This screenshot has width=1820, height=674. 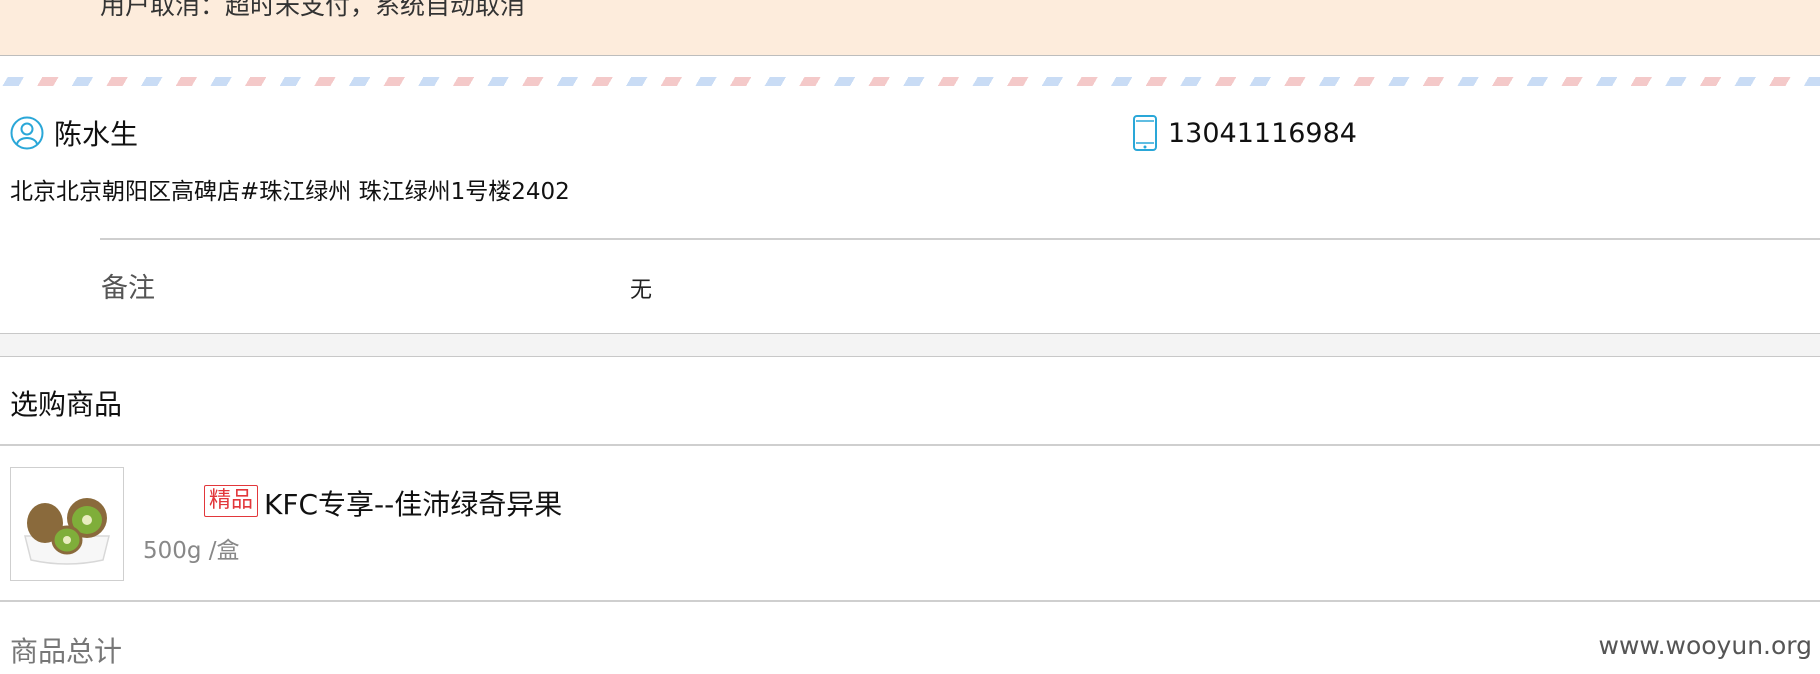 I want to click on product-name: KFC专享--佳沛绿奇异果, so click(x=413, y=503).